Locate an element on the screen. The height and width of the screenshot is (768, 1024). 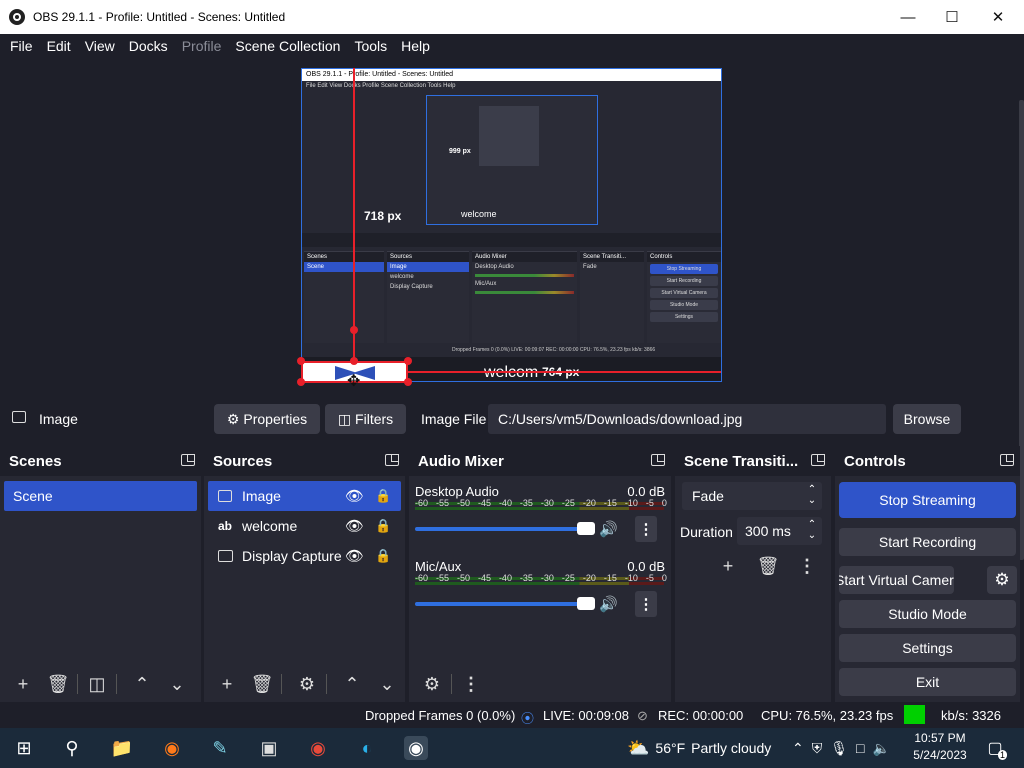
virtual-camera-settings-button: ⚙ is located at coordinates (1002, 580).